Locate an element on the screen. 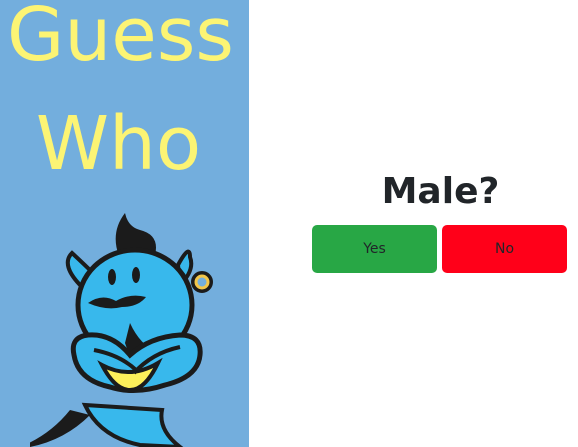 The image size is (578, 447). banner-title-line1: Guess is located at coordinates (120, 39).